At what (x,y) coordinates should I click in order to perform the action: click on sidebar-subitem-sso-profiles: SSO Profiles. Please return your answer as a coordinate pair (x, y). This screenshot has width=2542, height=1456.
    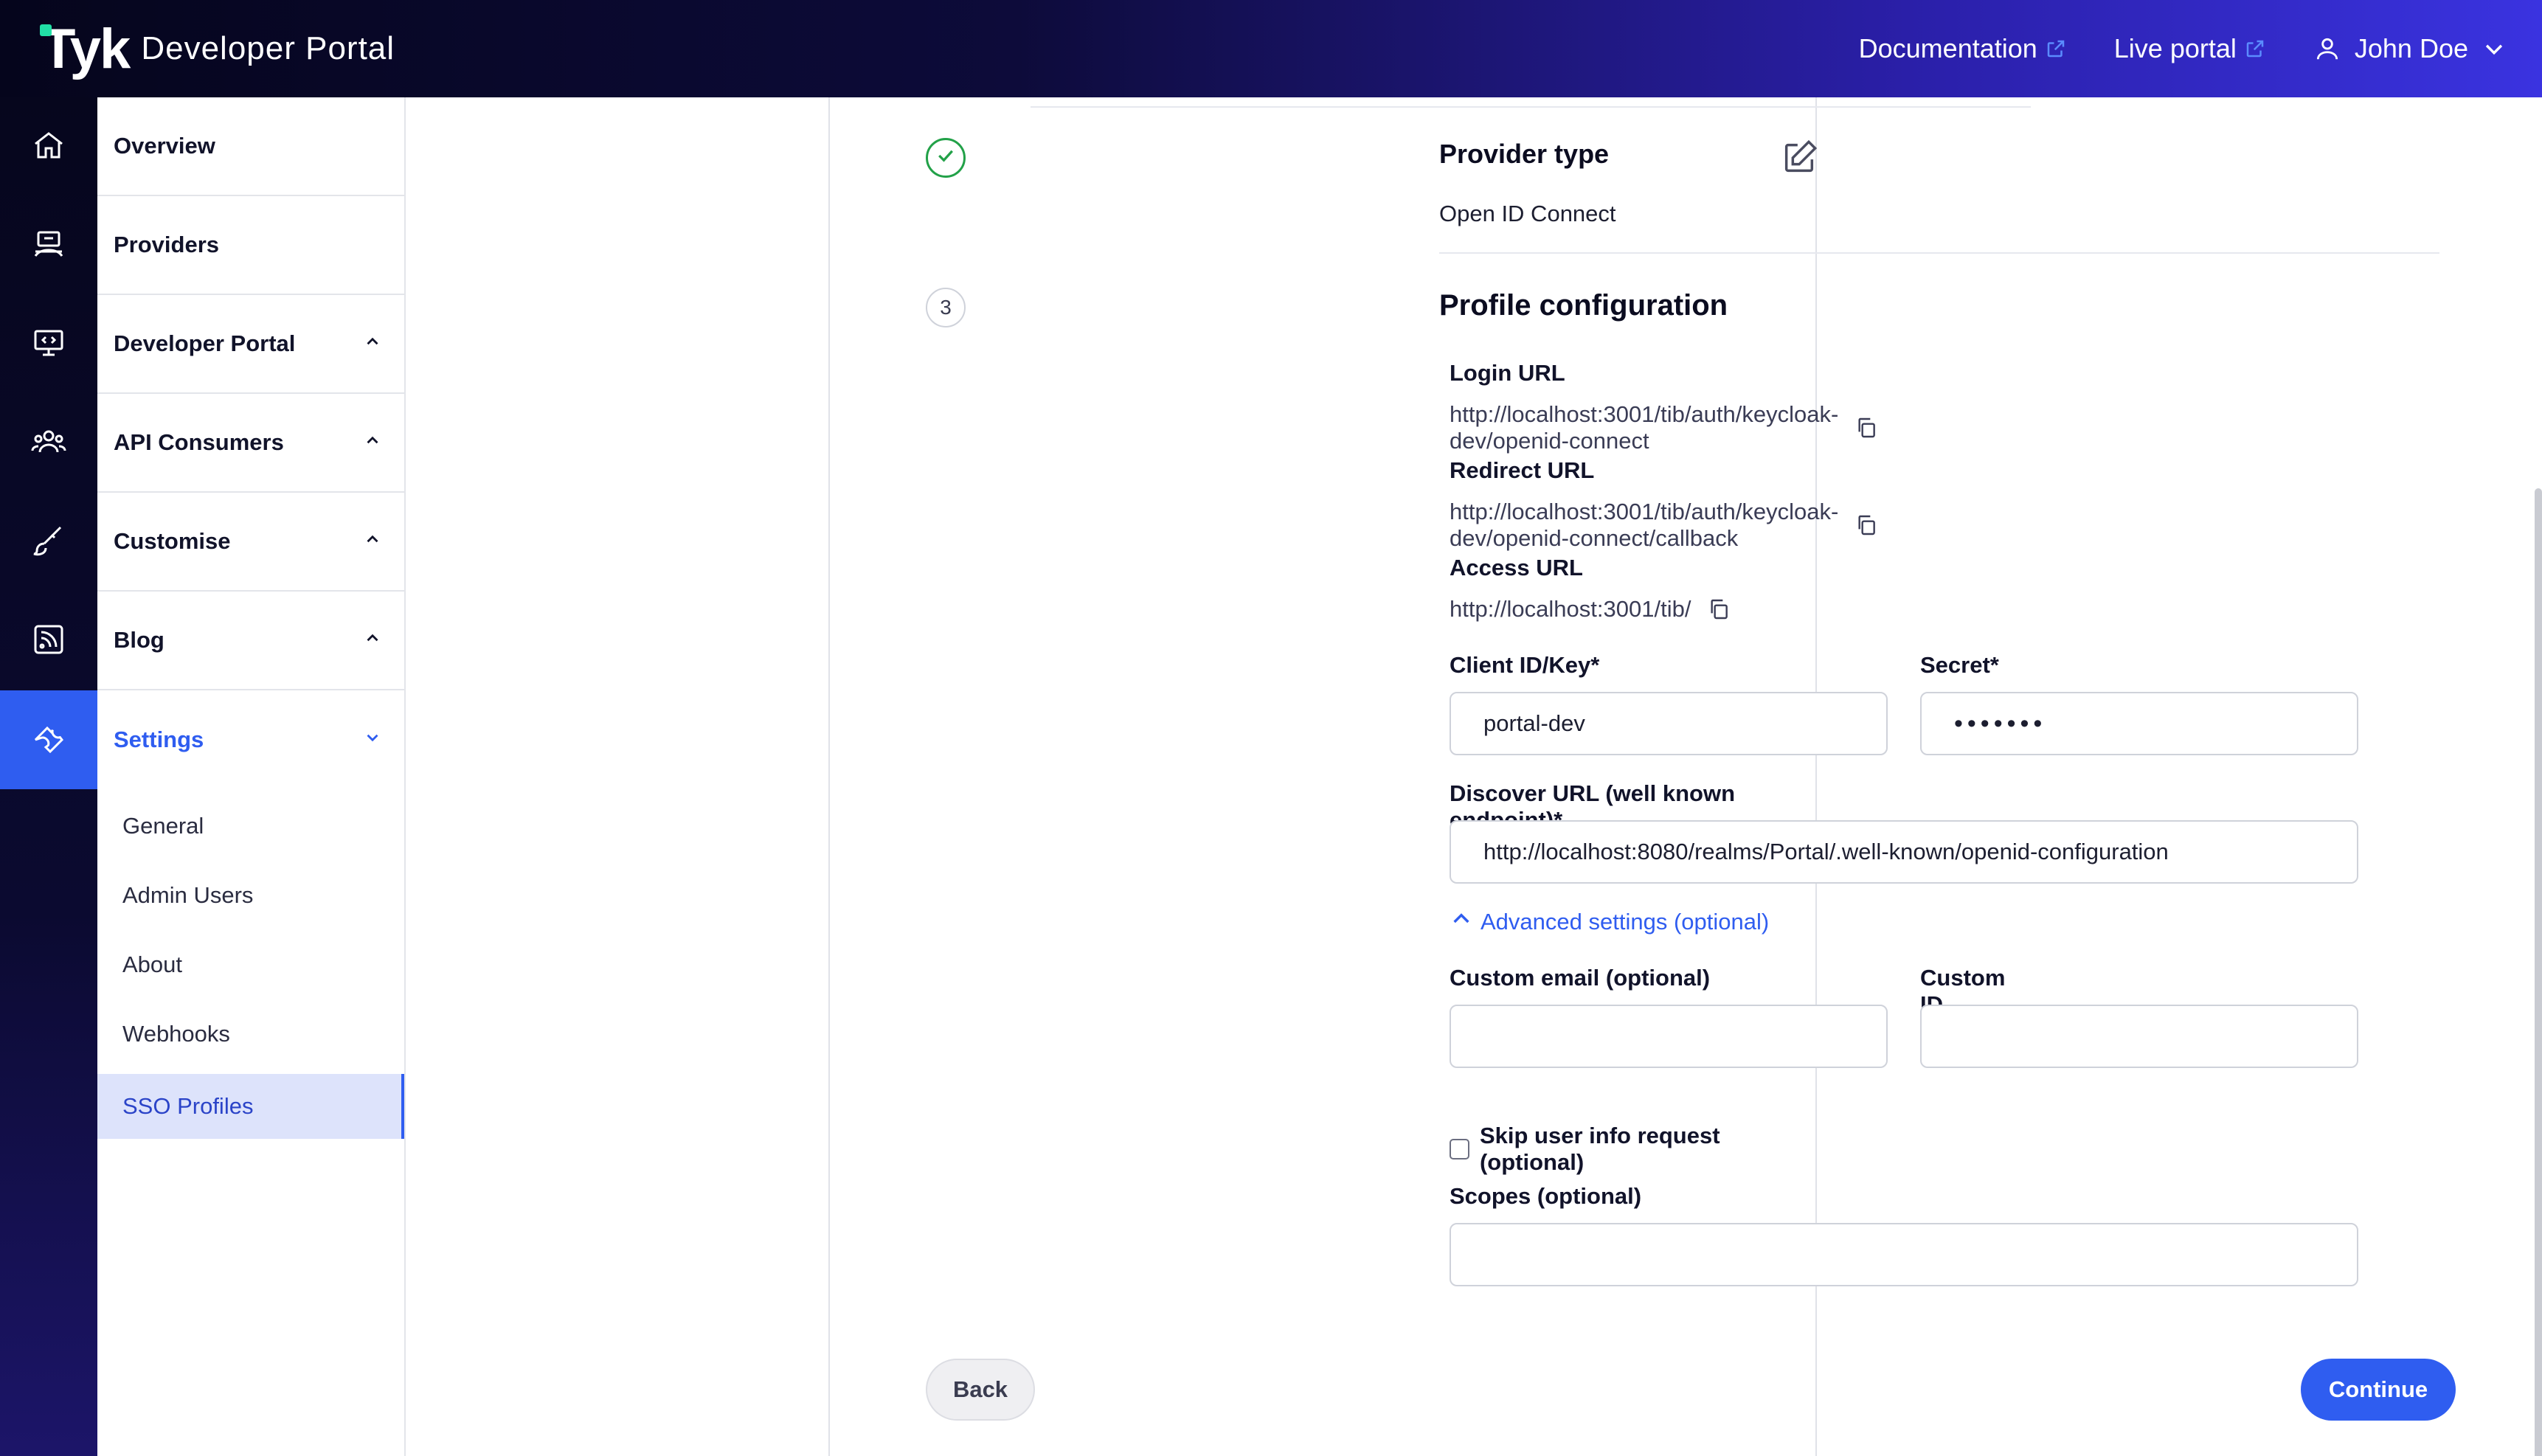
    Looking at the image, I should click on (250, 1106).